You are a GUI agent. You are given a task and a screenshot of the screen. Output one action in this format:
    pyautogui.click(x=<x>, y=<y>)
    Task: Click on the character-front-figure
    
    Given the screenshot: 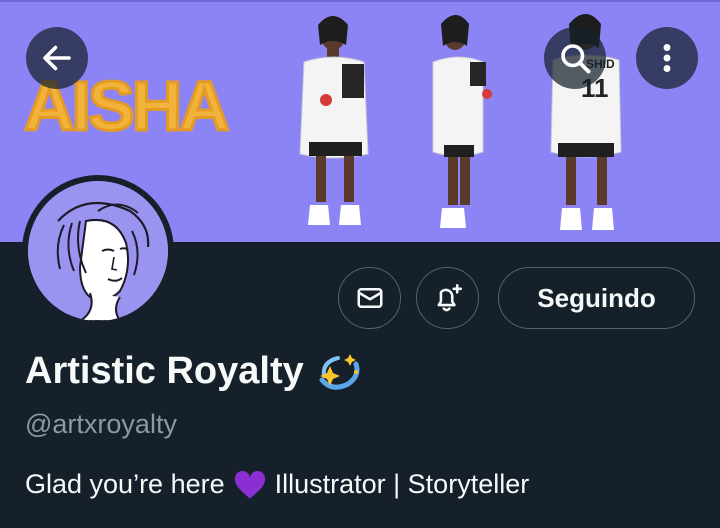 What is the action you would take?
    pyautogui.click(x=334, y=120)
    